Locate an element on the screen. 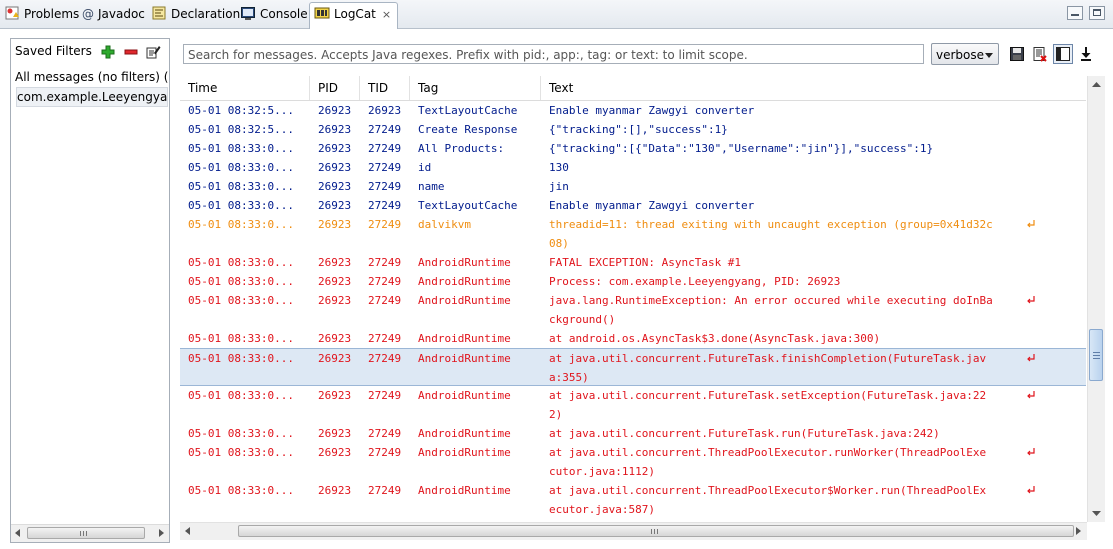 The image size is (1113, 549). log-horizontal-scrollbar is located at coordinates (633, 531).